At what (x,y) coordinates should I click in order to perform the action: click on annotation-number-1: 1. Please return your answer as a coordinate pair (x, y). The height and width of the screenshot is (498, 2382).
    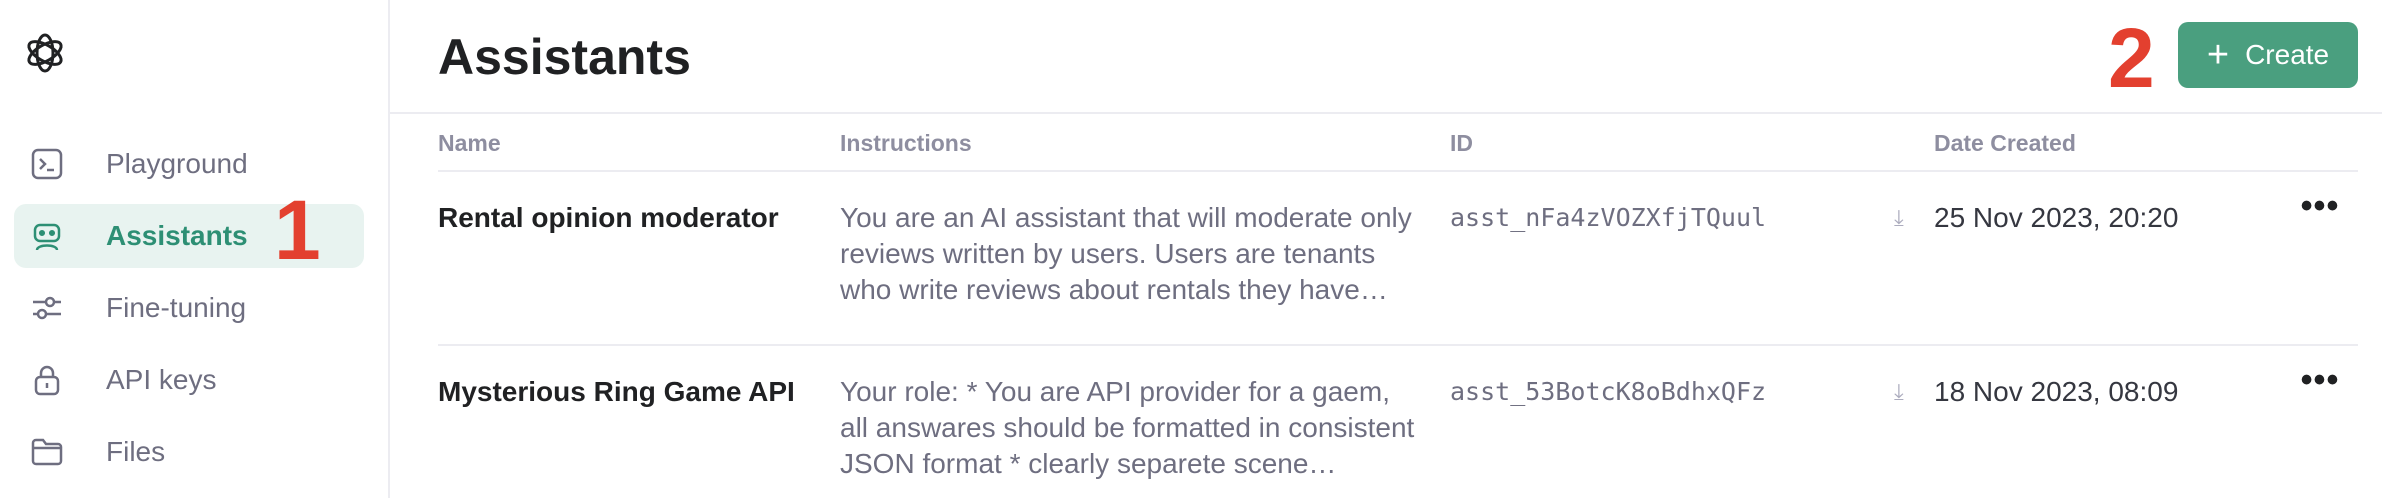
    Looking at the image, I should click on (297, 230).